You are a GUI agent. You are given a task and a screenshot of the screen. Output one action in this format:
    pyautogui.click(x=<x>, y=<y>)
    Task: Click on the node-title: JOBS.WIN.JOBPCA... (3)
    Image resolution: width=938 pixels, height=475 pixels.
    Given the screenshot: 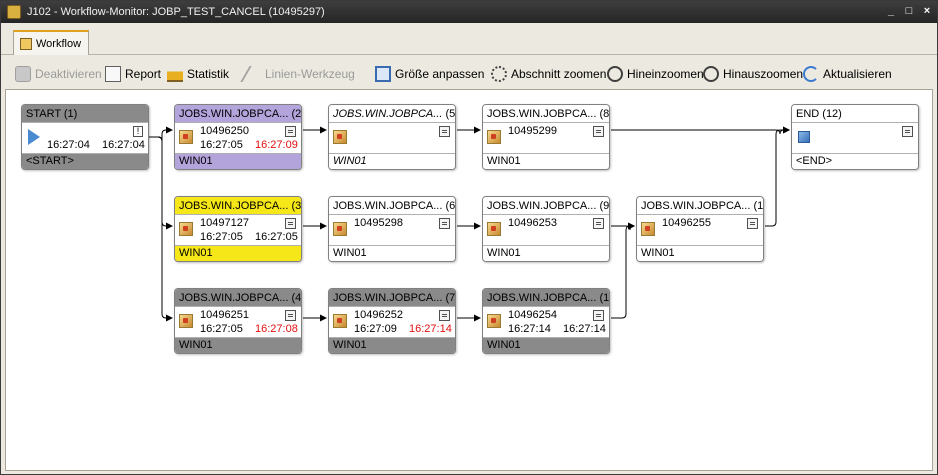 What is the action you would take?
    pyautogui.click(x=238, y=206)
    